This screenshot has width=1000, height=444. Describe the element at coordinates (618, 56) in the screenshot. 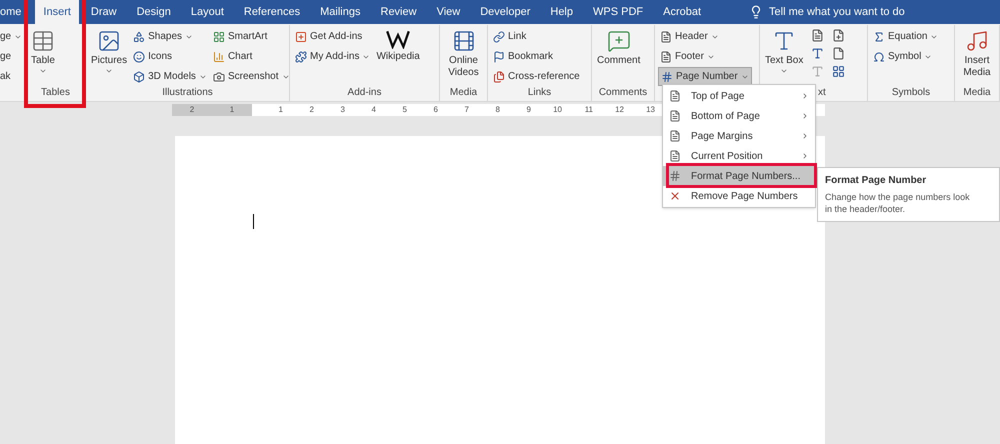

I see `ribbon-button: Comment` at that location.